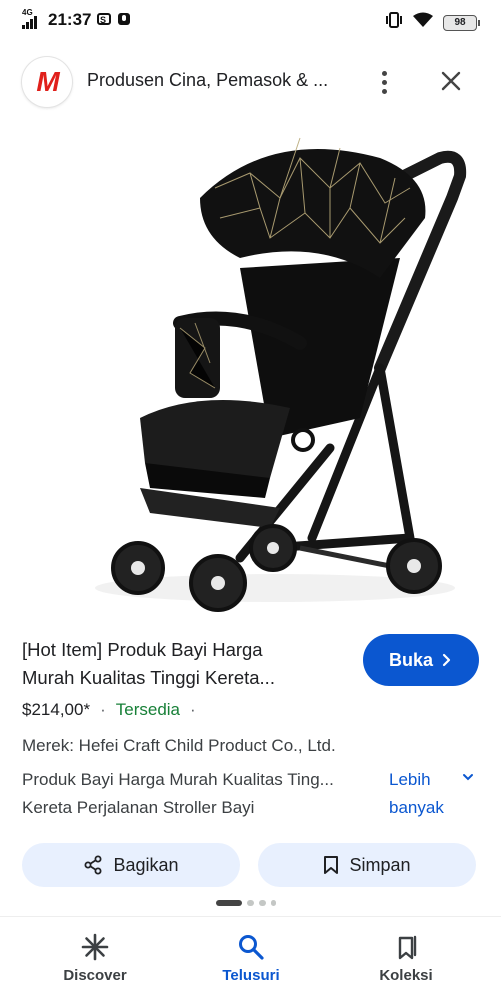 The width and height of the screenshot is (501, 1001). What do you see at coordinates (251, 947) in the screenshot?
I see `search-icon` at bounding box center [251, 947].